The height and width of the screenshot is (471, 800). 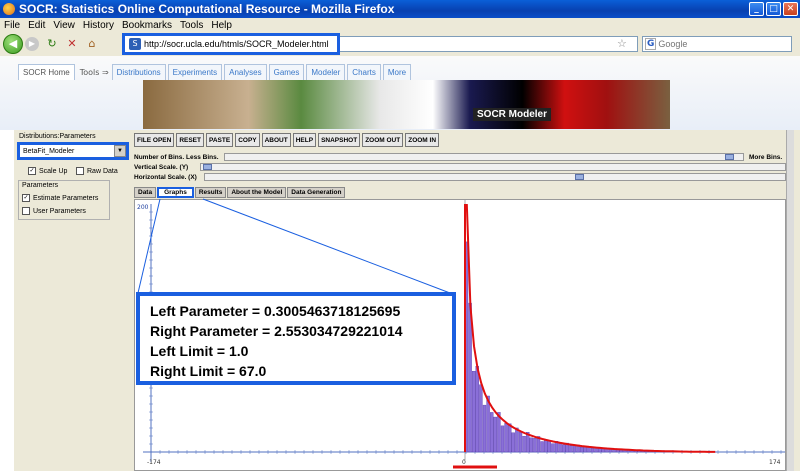 What do you see at coordinates (98, 25) in the screenshot?
I see `menu-history: History` at bounding box center [98, 25].